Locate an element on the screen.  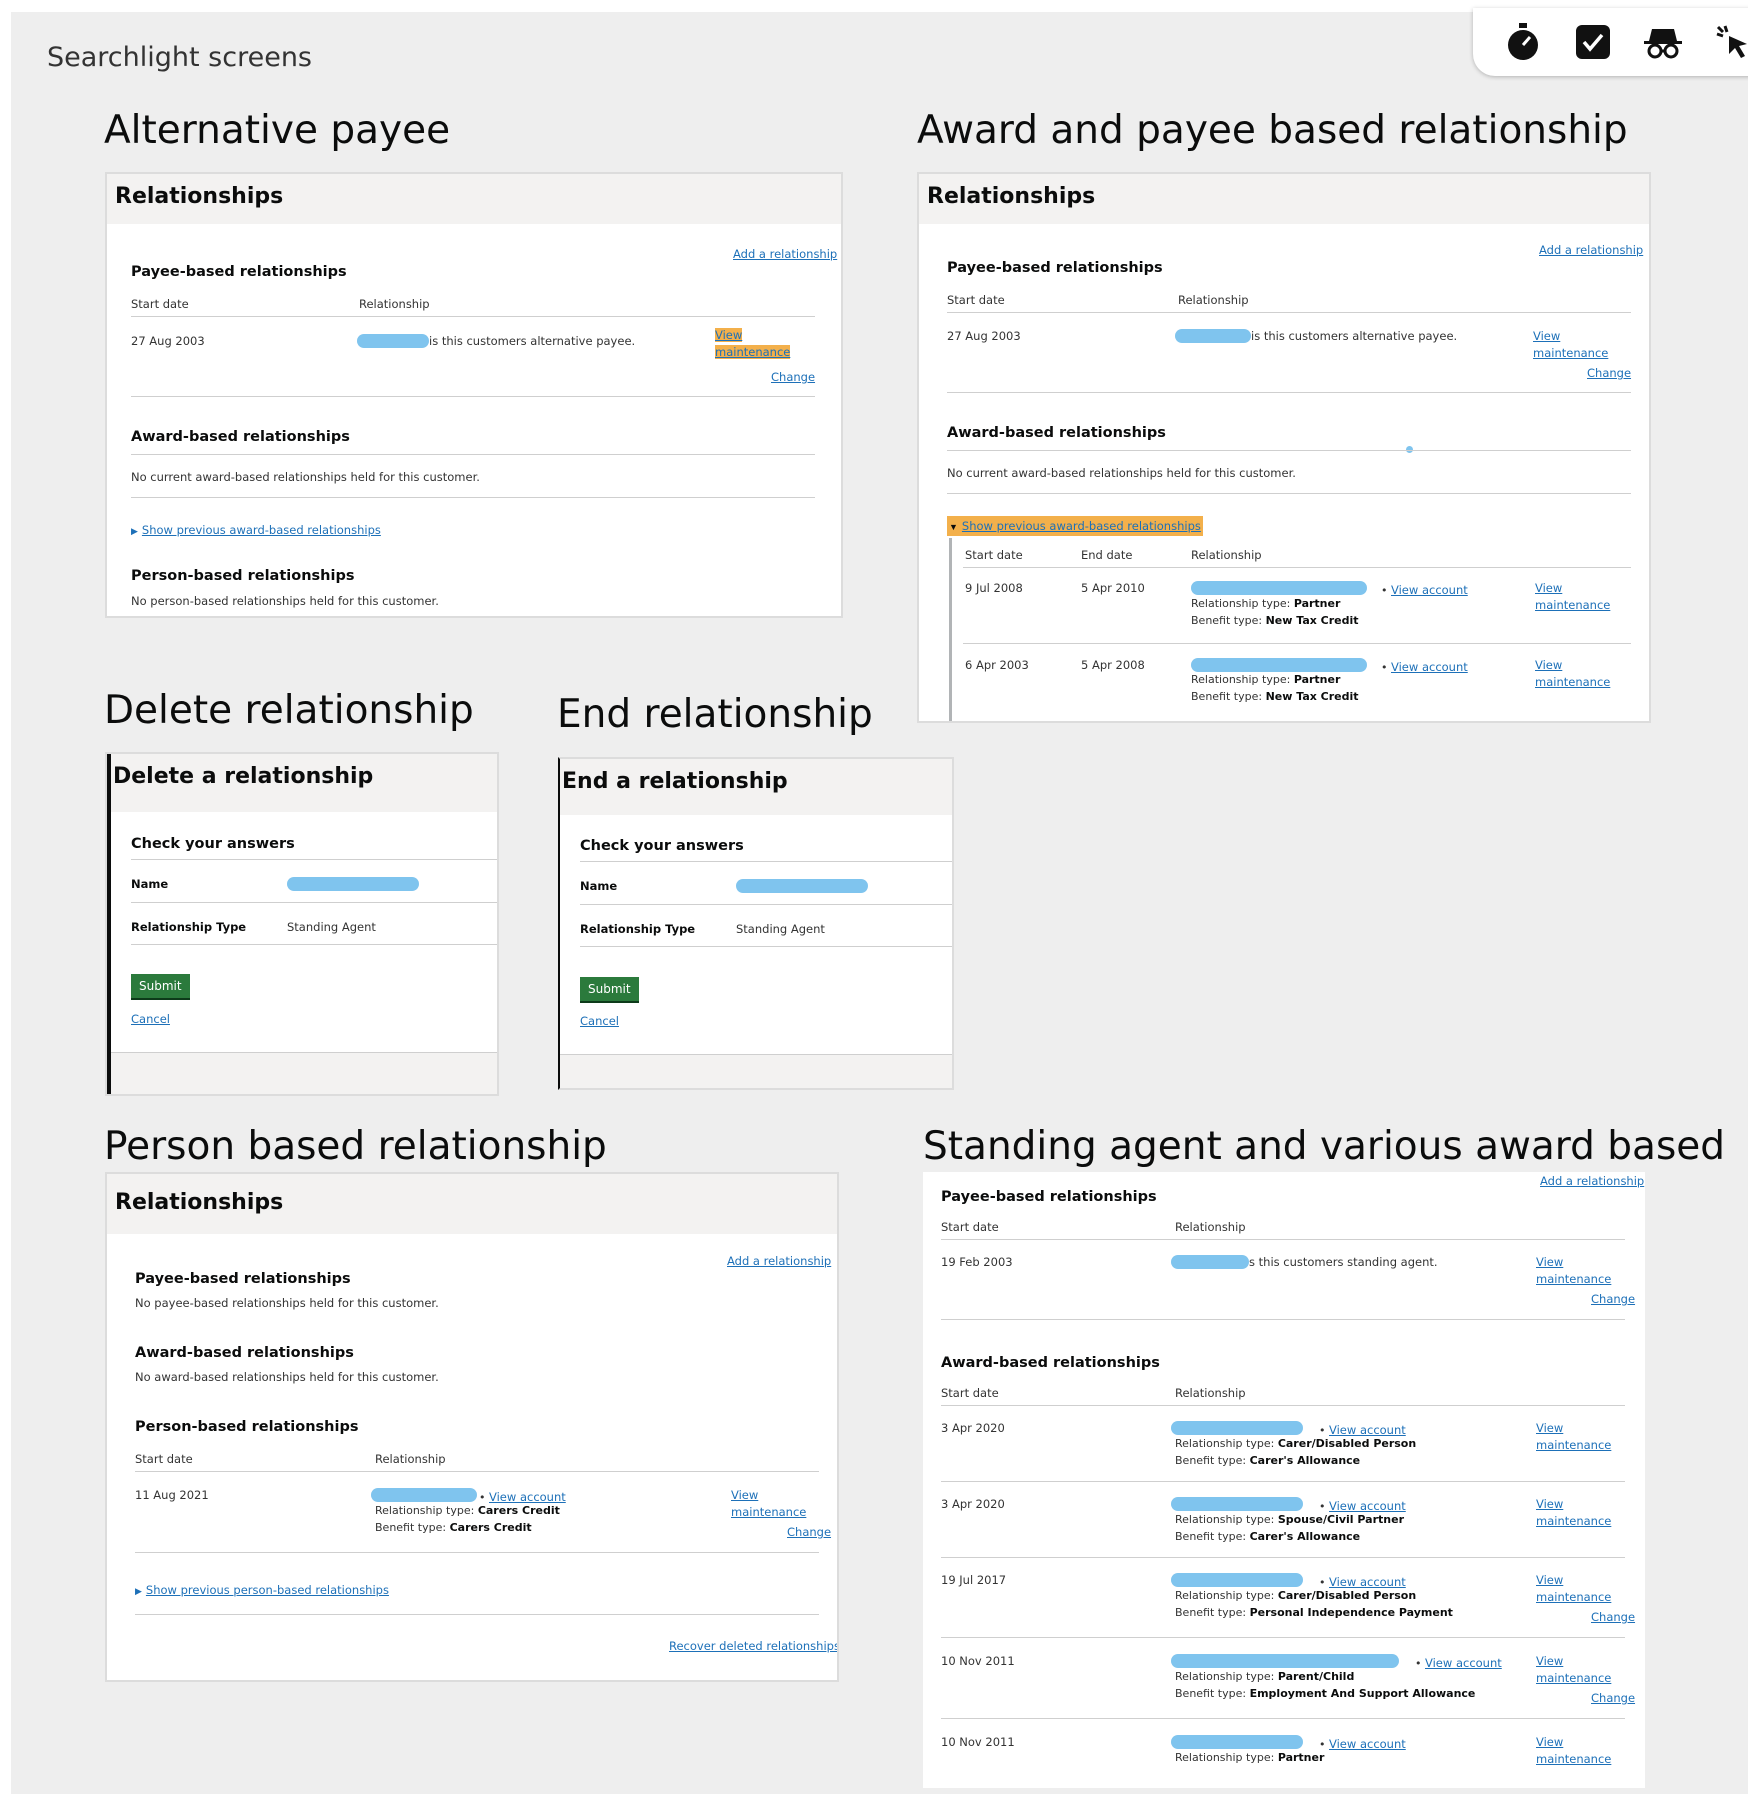
page-header: End a relationship is located at coordinates (756, 787).